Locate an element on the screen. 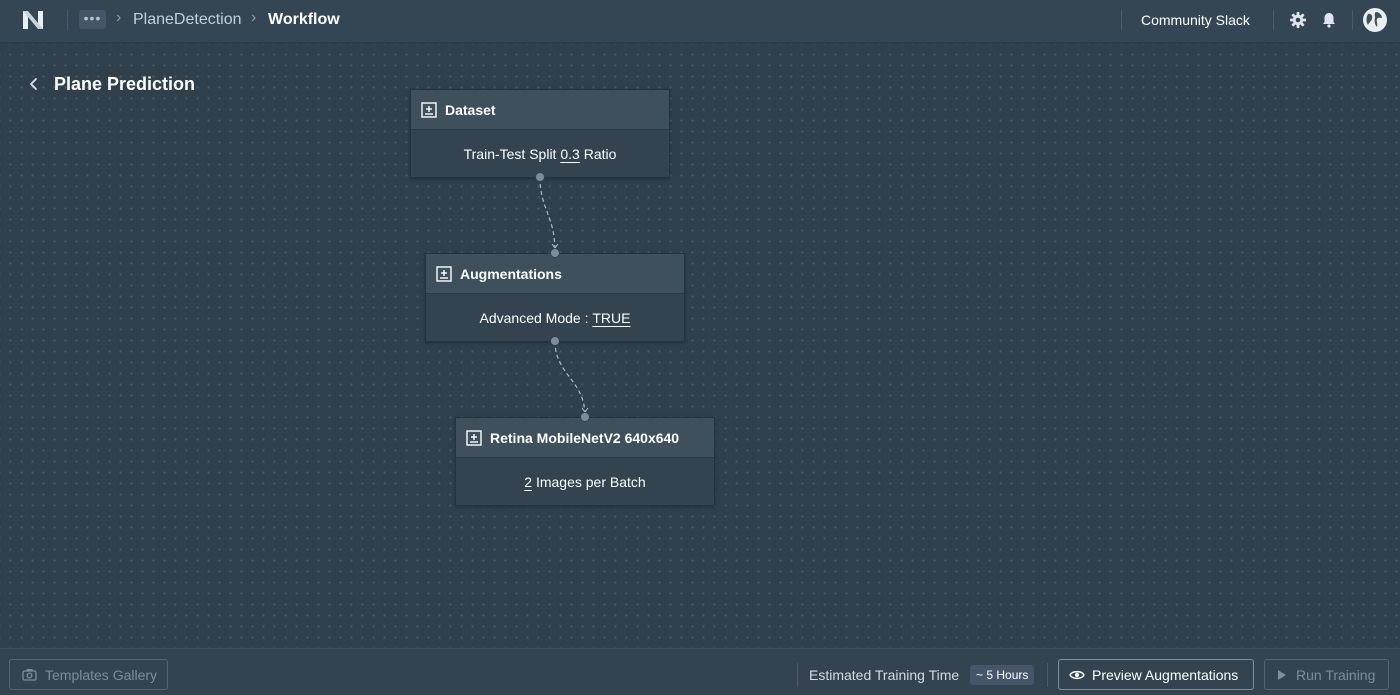 The width and height of the screenshot is (1400, 695). bell-icon is located at coordinates (1329, 20).